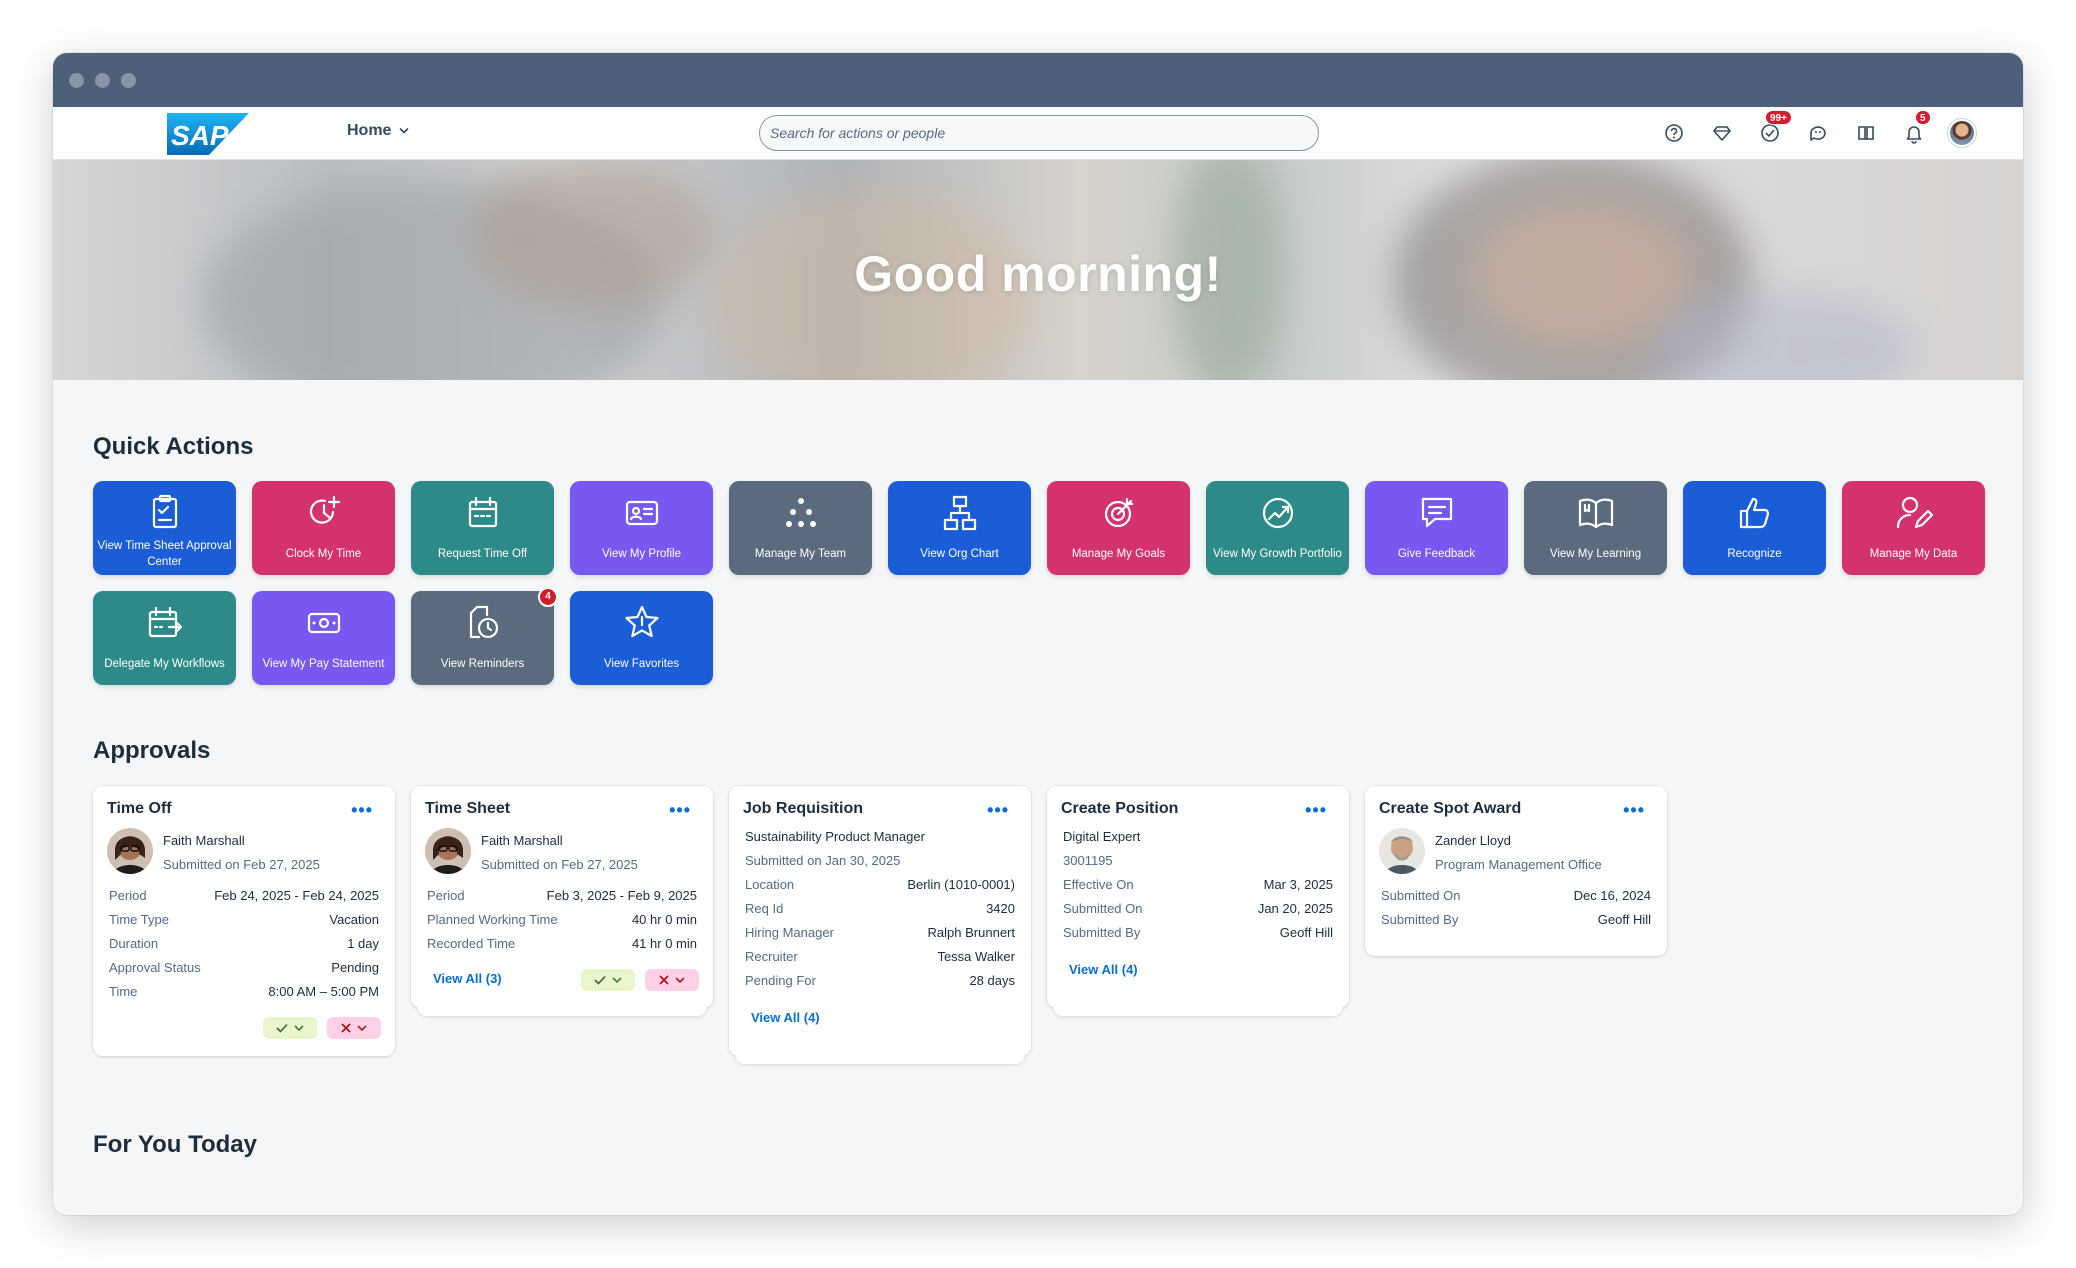  Describe the element at coordinates (1722, 133) in the screenshot. I see `diamond-icon` at that location.